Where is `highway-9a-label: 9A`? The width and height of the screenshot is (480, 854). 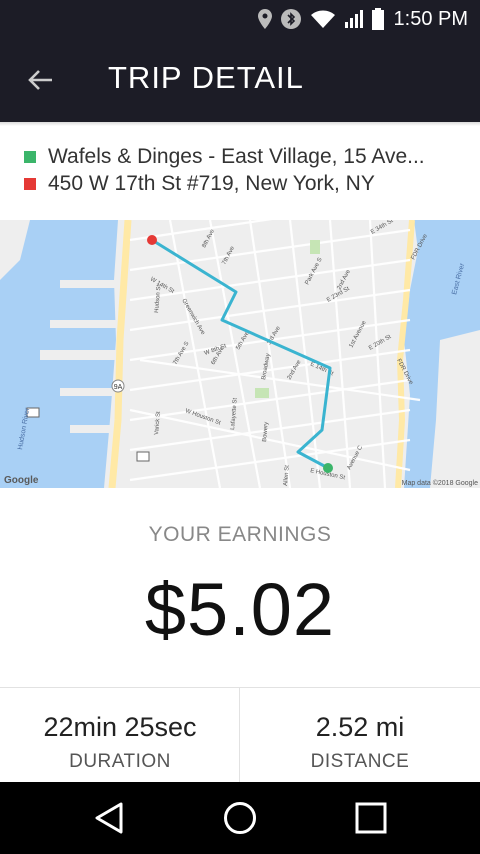 highway-9a-label: 9A is located at coordinates (118, 387).